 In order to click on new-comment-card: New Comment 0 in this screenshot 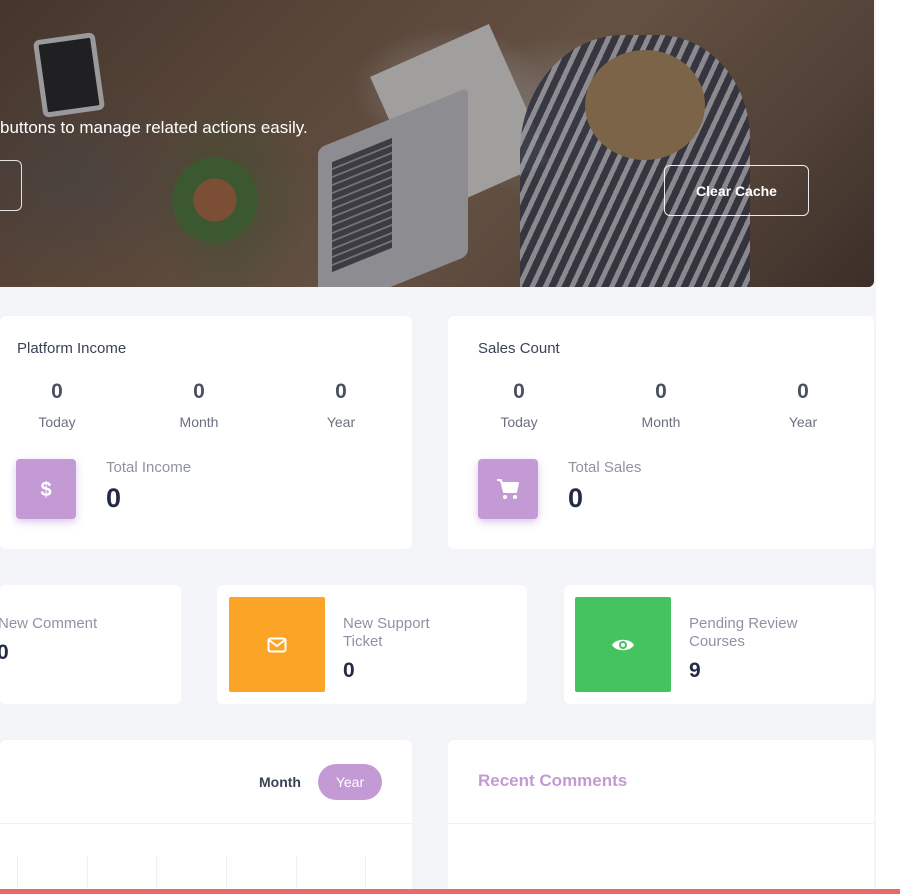, I will do `click(90, 644)`.